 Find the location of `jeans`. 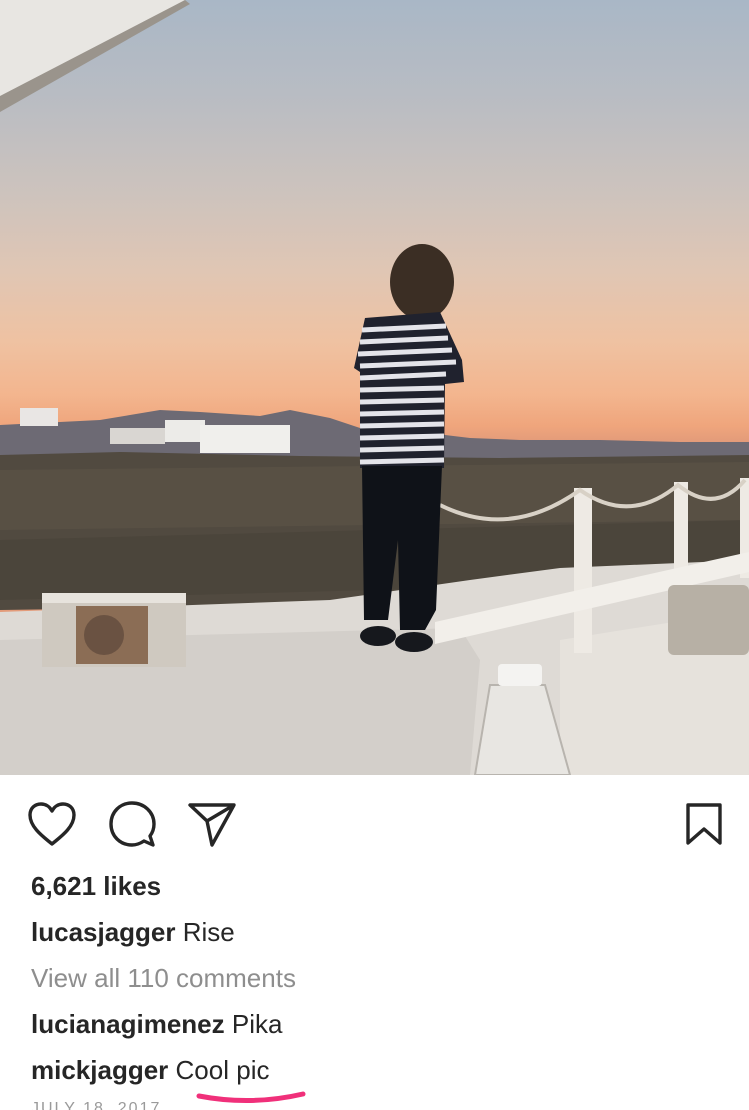

jeans is located at coordinates (402, 548).